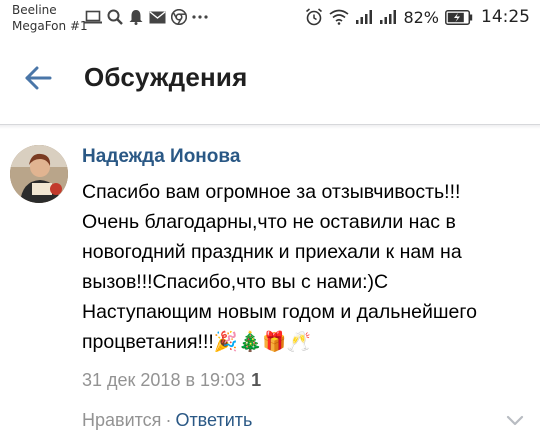  I want to click on back-button, so click(38, 78).